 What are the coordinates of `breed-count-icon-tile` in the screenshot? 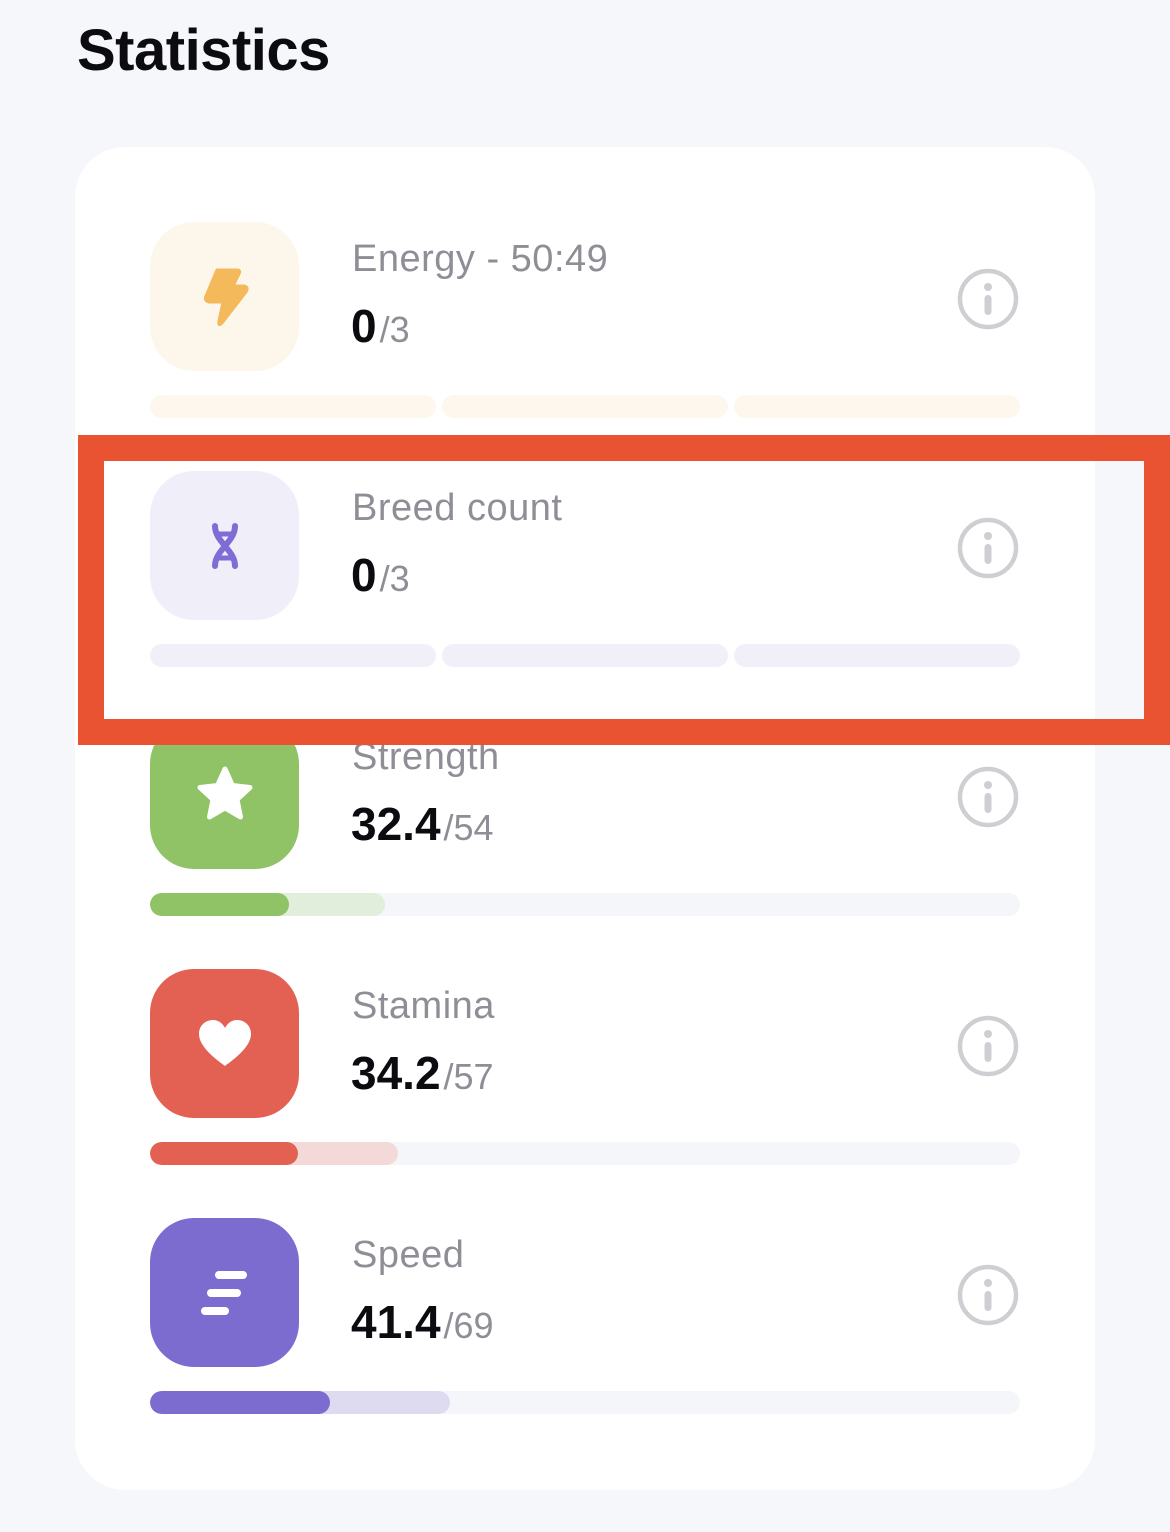 It's located at (224, 545).